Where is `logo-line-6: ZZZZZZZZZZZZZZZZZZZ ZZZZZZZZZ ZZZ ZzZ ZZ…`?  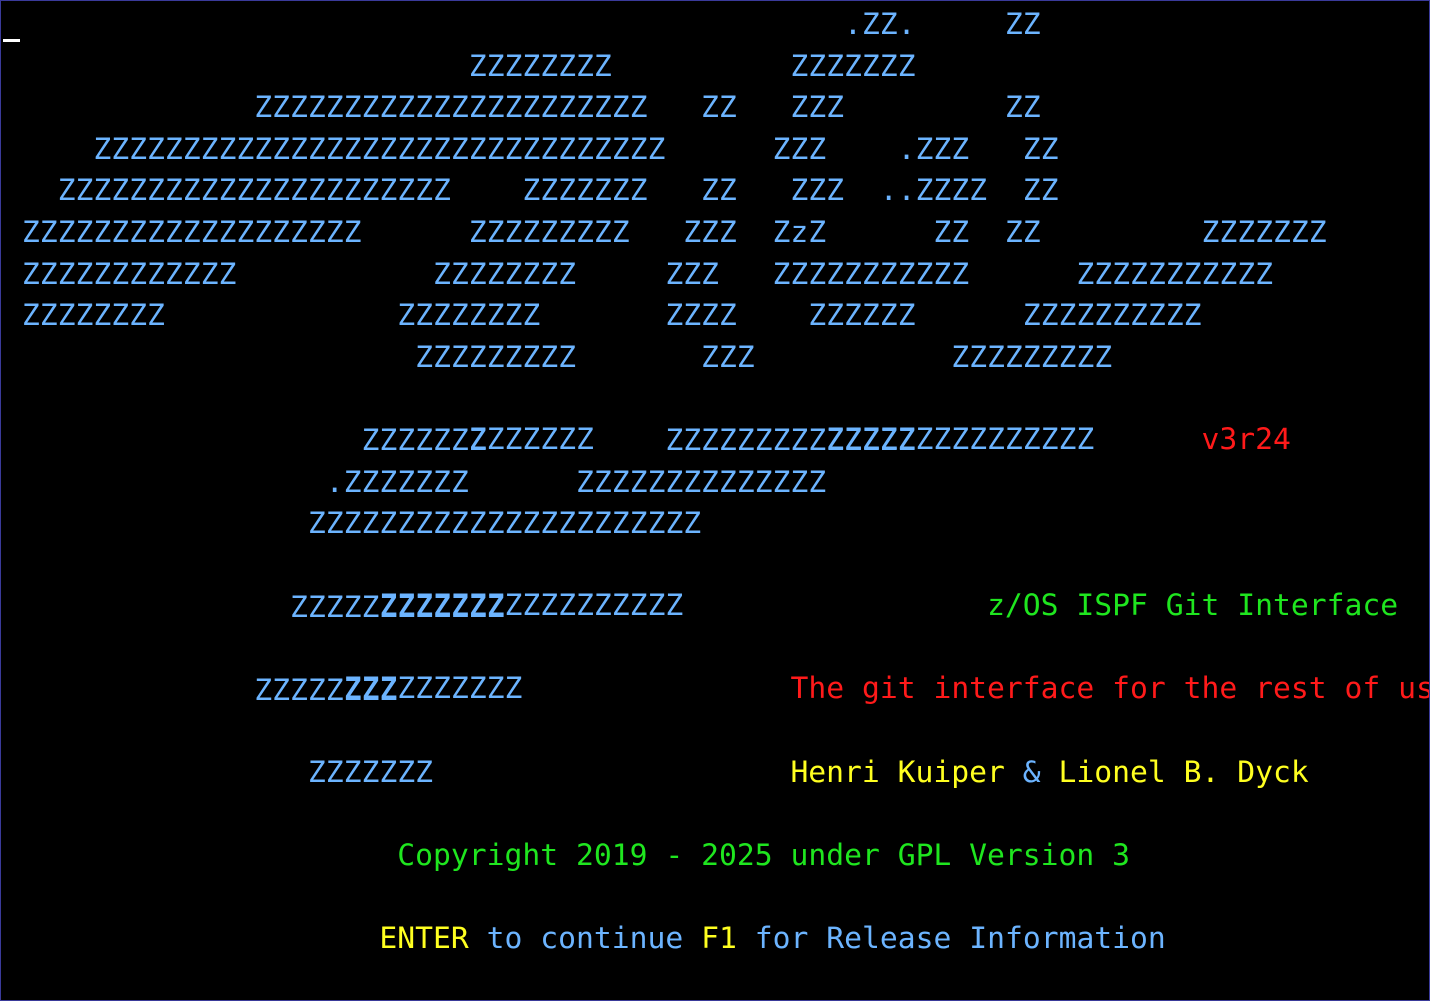 logo-line-6: ZZZZZZZZZZZZZZZZZZZ ZZZZZZZZZ ZZZ ZzZ ZZ… is located at coordinates (665, 232).